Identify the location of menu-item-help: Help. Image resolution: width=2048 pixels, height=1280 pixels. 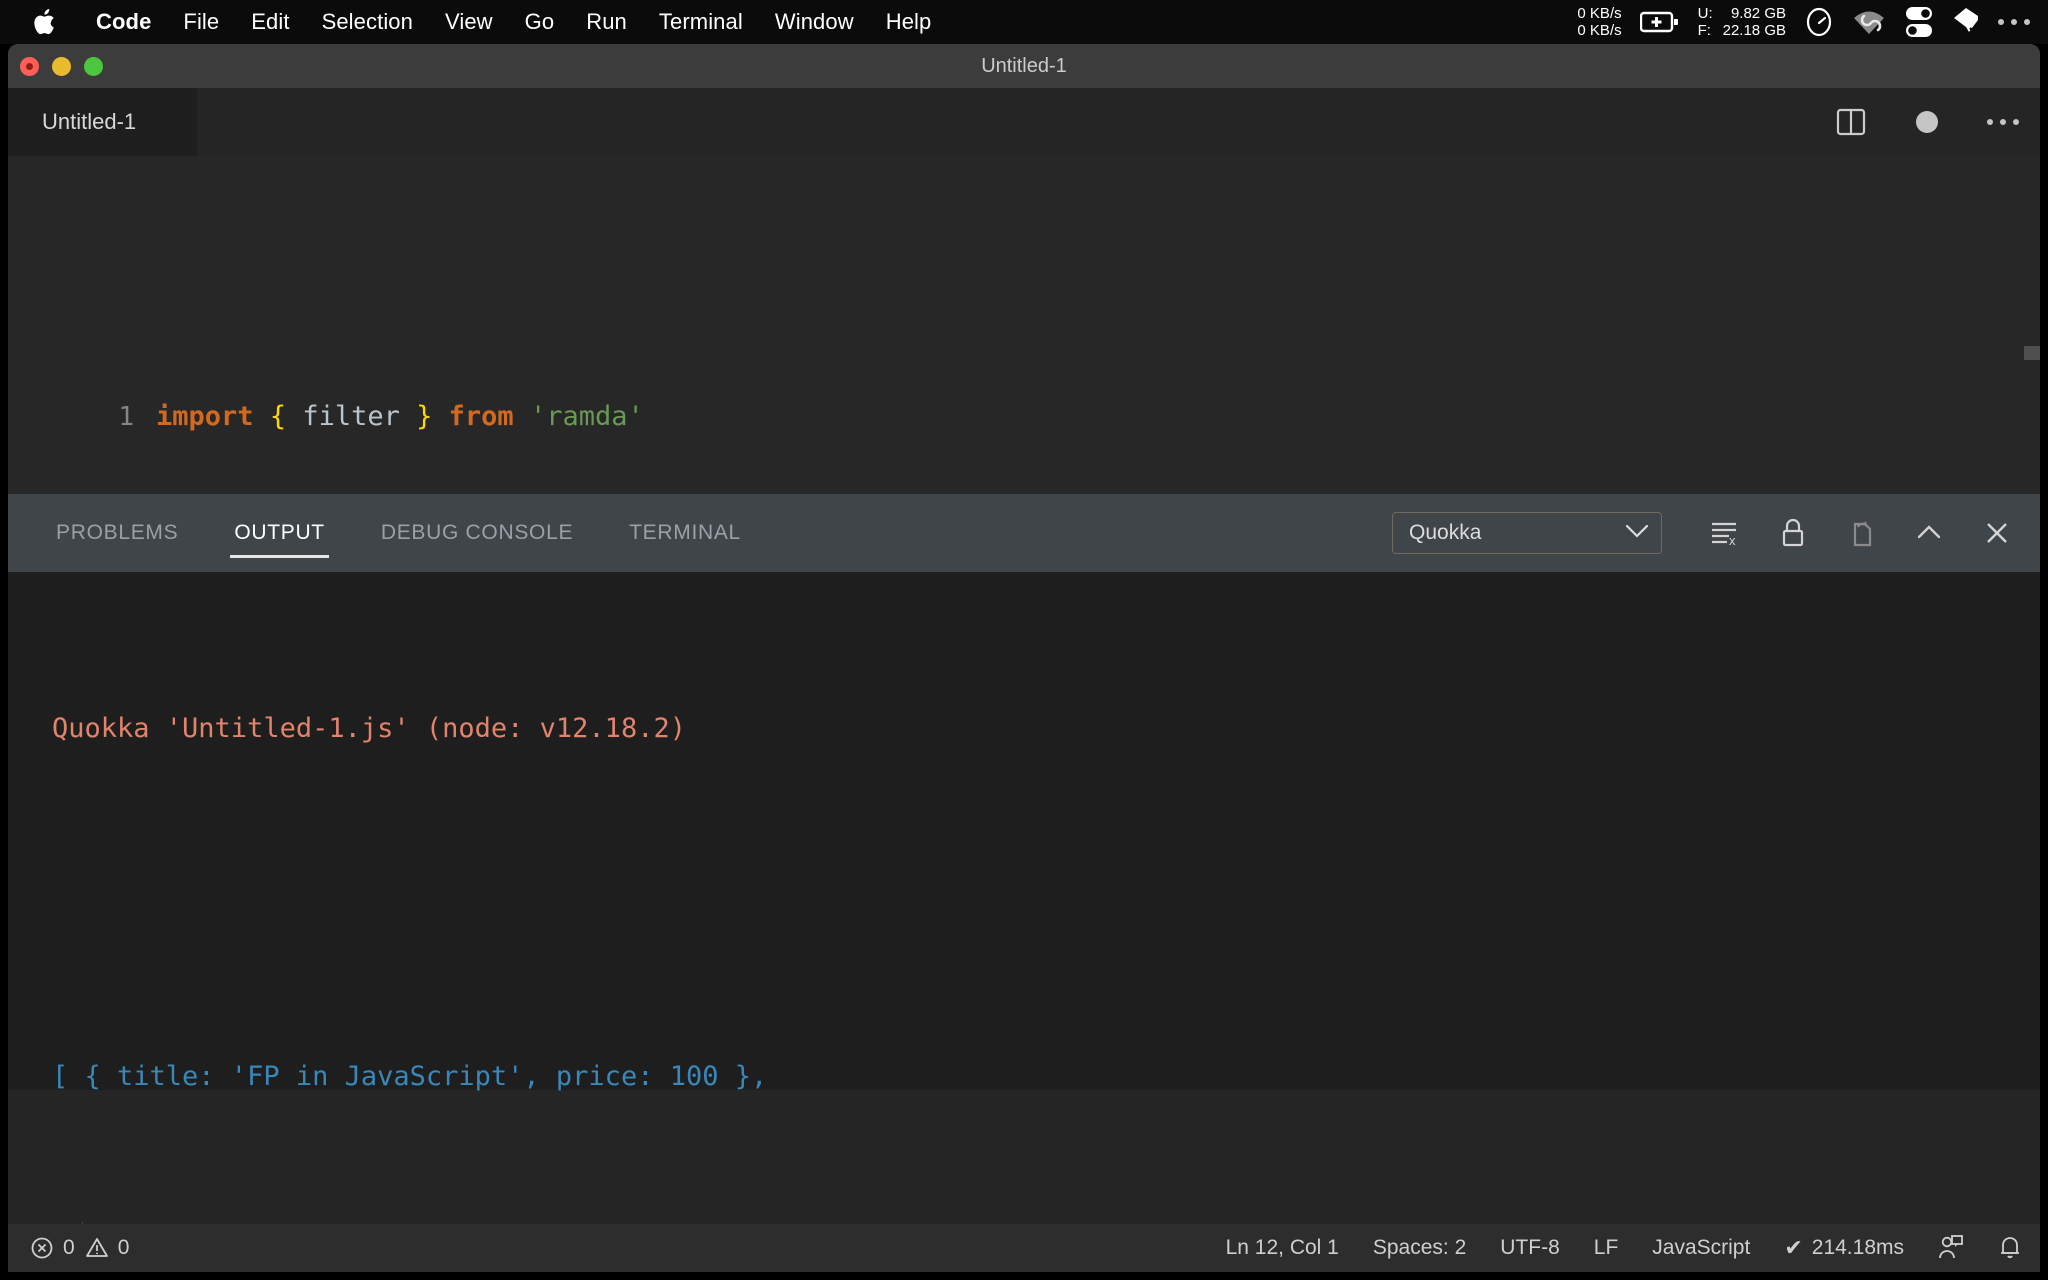
(909, 22).